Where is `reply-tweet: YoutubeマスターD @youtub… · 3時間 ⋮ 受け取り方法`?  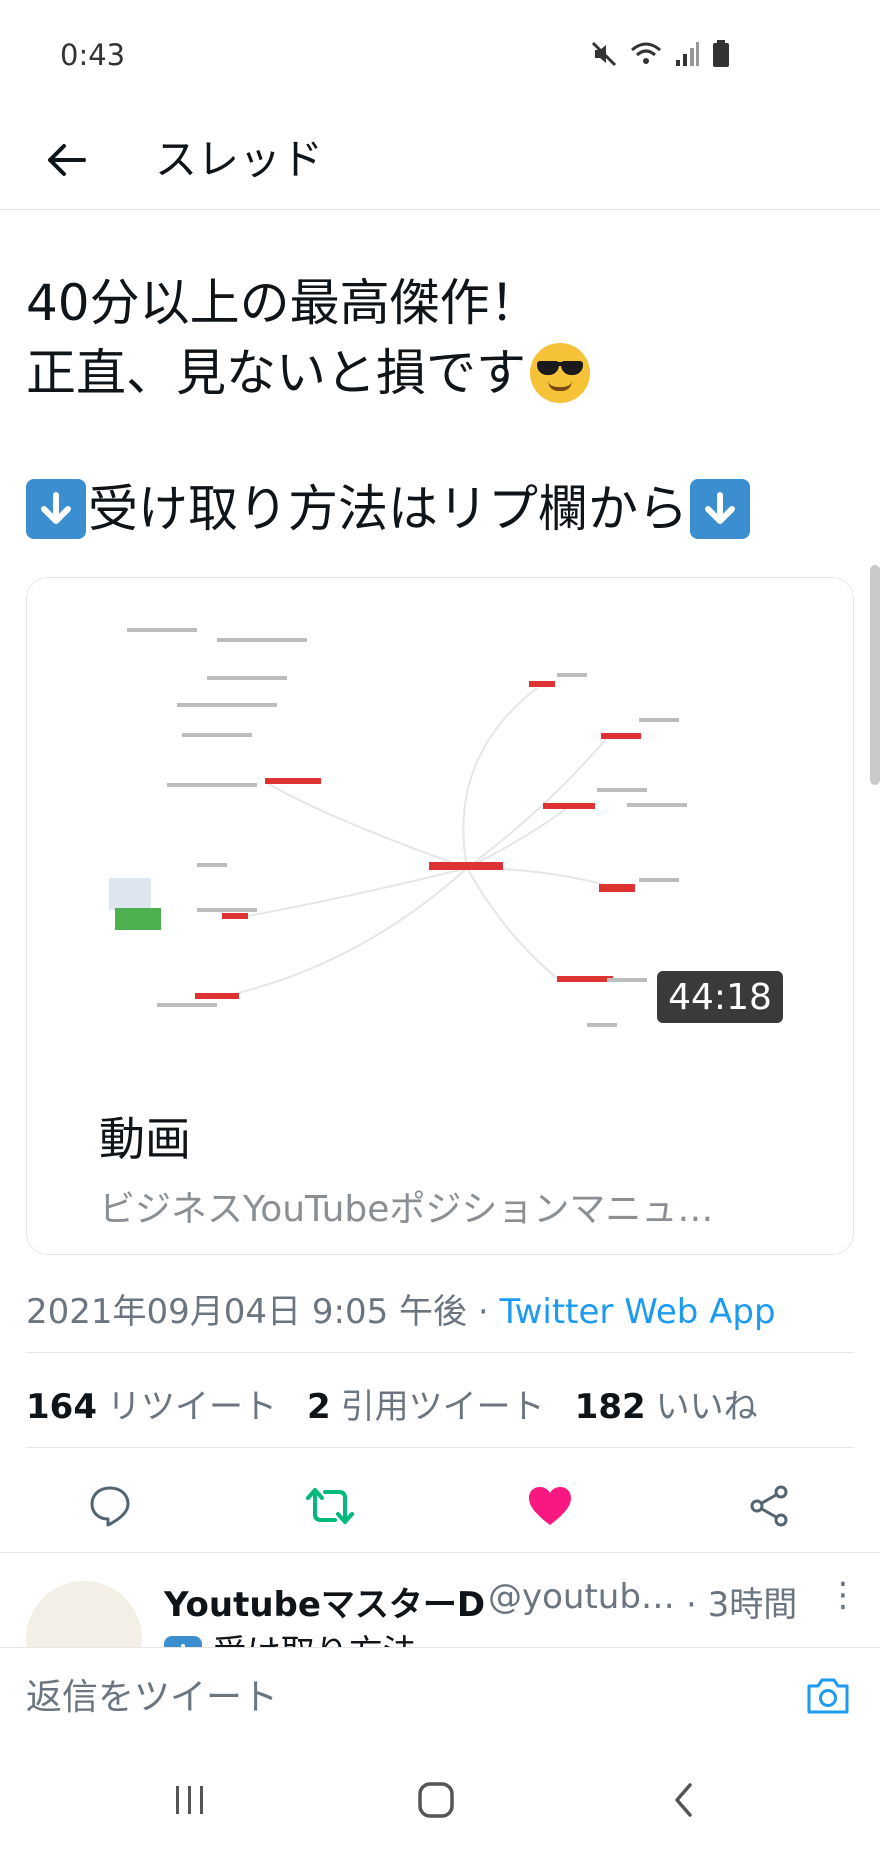
reply-tweet: YoutubeマスターD @youtub… · 3時間 ⋮ 受け取り方法 is located at coordinates (440, 1599).